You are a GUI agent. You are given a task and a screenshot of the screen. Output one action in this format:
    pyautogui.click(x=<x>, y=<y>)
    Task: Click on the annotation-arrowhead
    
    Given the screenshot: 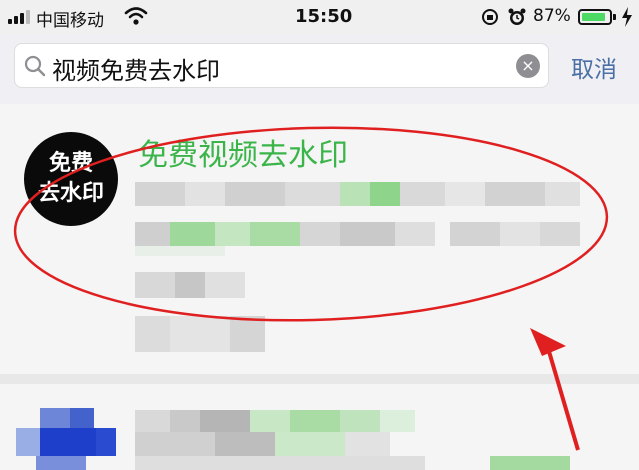 What is the action you would take?
    pyautogui.click(x=548, y=342)
    